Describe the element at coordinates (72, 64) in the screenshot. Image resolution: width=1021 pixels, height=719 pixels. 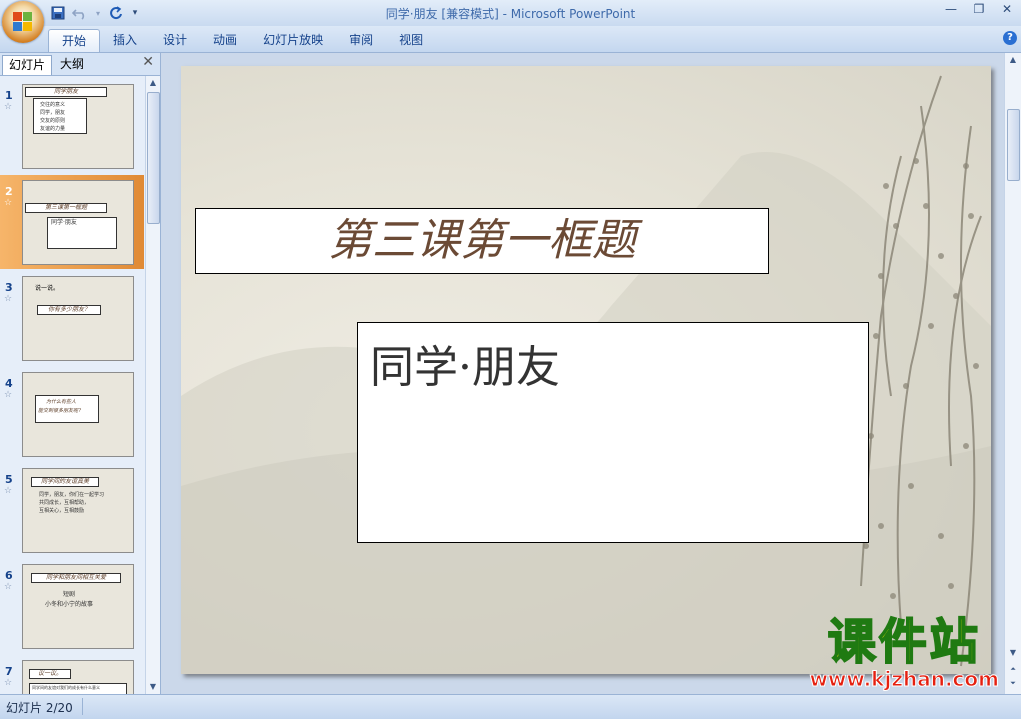
I see `tab-outline: 大纲` at that location.